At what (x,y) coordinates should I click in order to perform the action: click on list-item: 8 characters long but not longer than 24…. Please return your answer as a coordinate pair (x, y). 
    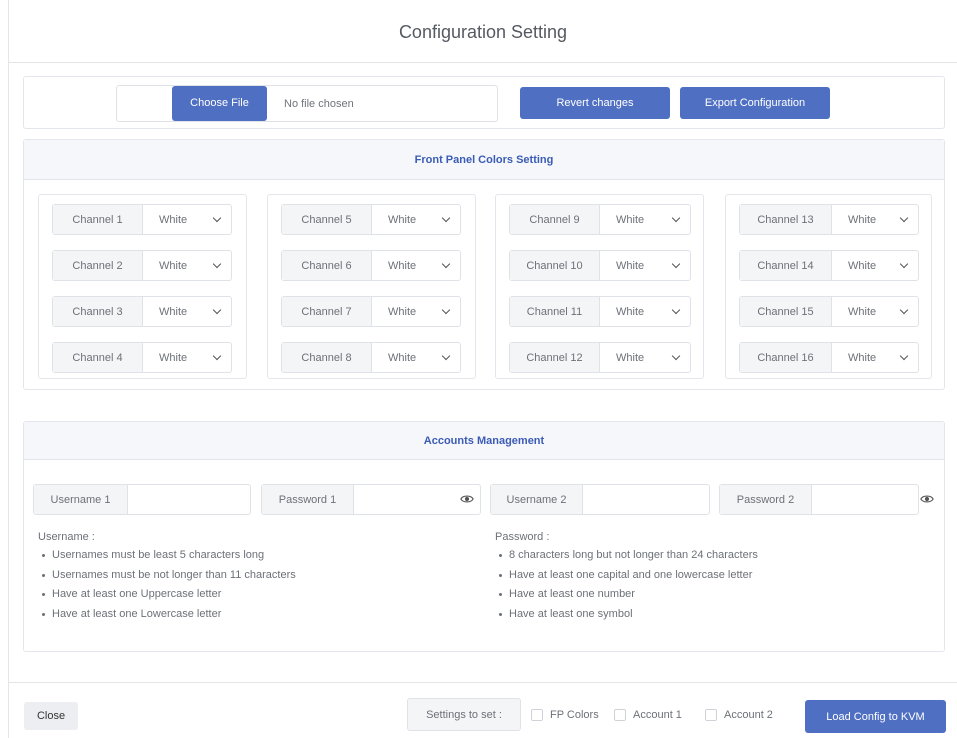
    Looking at the image, I should click on (626, 559).